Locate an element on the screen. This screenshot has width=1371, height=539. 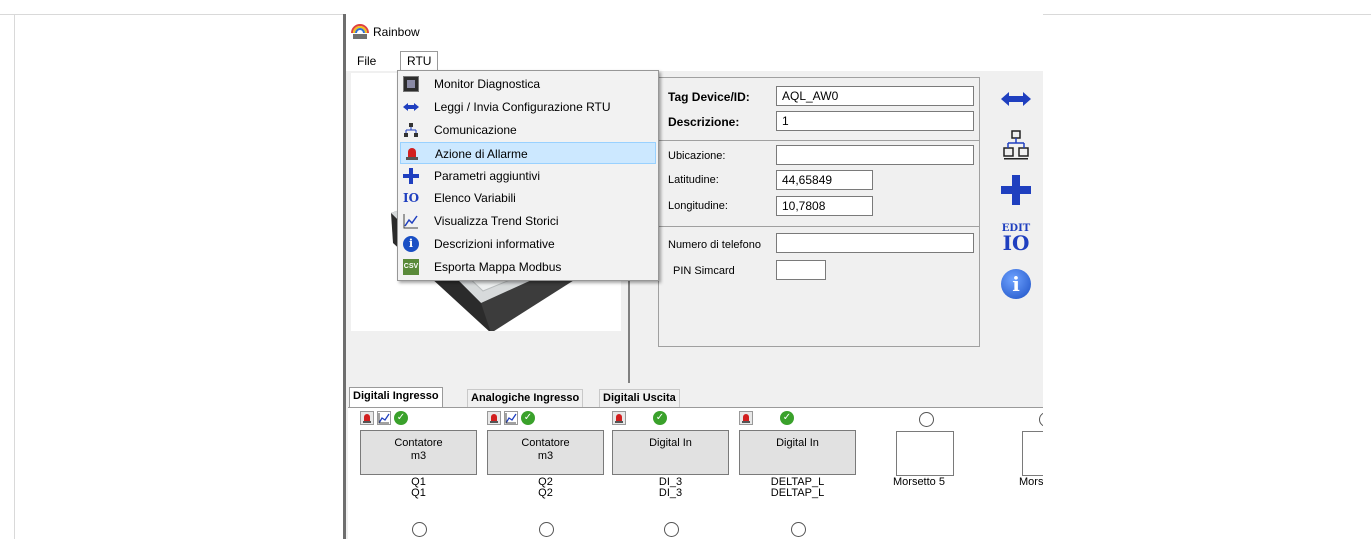
description-field: 1 is located at coordinates (875, 121).